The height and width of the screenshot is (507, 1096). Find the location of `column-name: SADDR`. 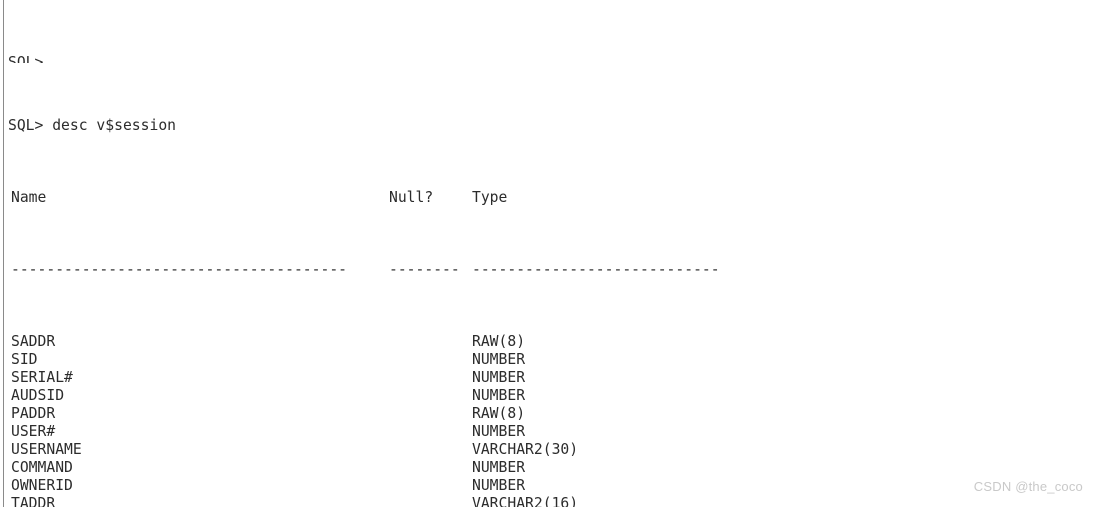

column-name: SADDR is located at coordinates (33, 341).